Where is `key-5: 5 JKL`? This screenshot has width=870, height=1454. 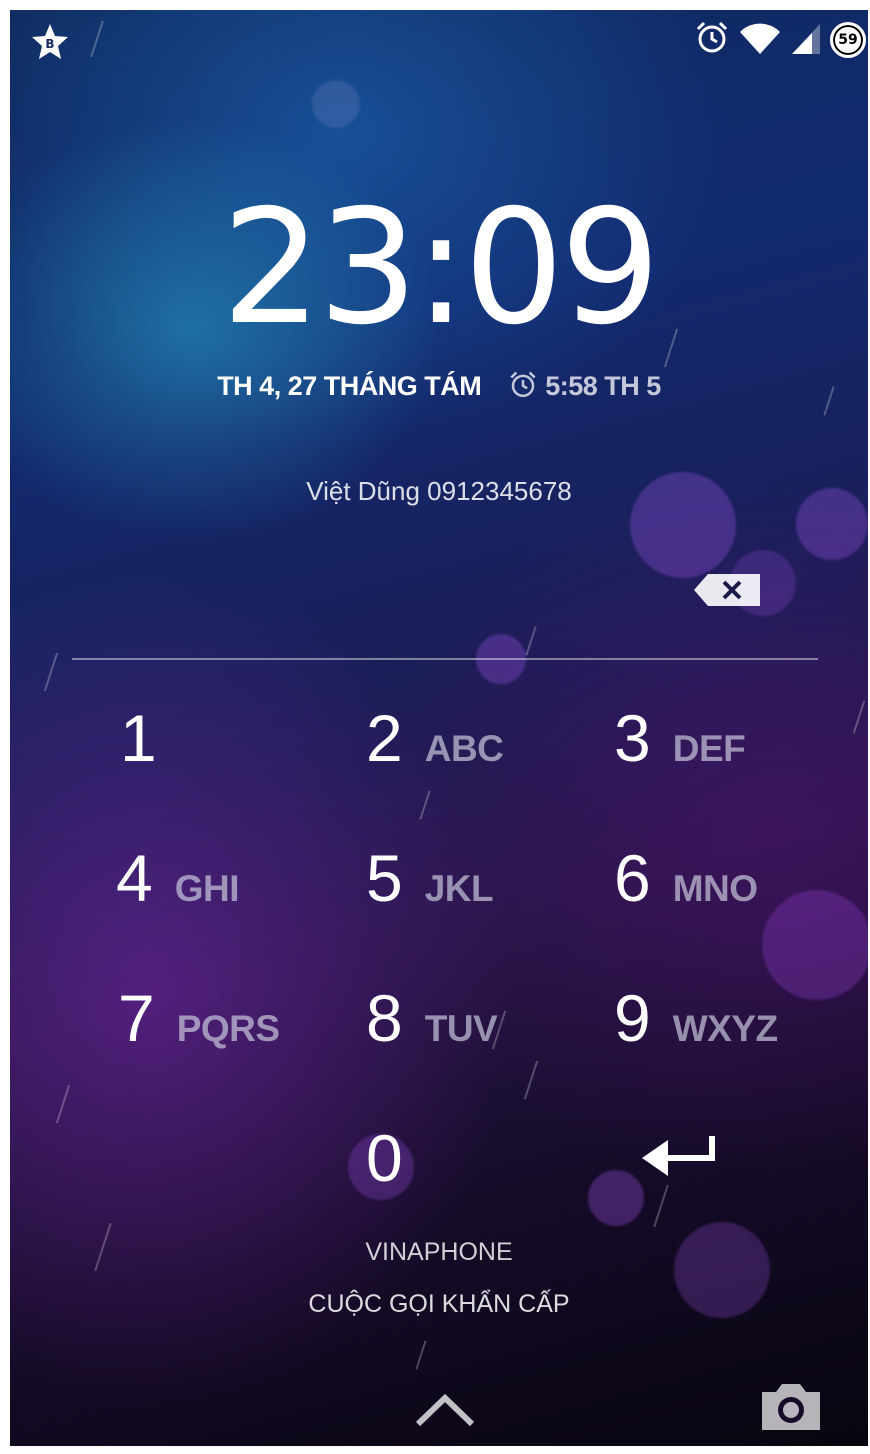
key-5: 5 JKL is located at coordinates (430, 878).